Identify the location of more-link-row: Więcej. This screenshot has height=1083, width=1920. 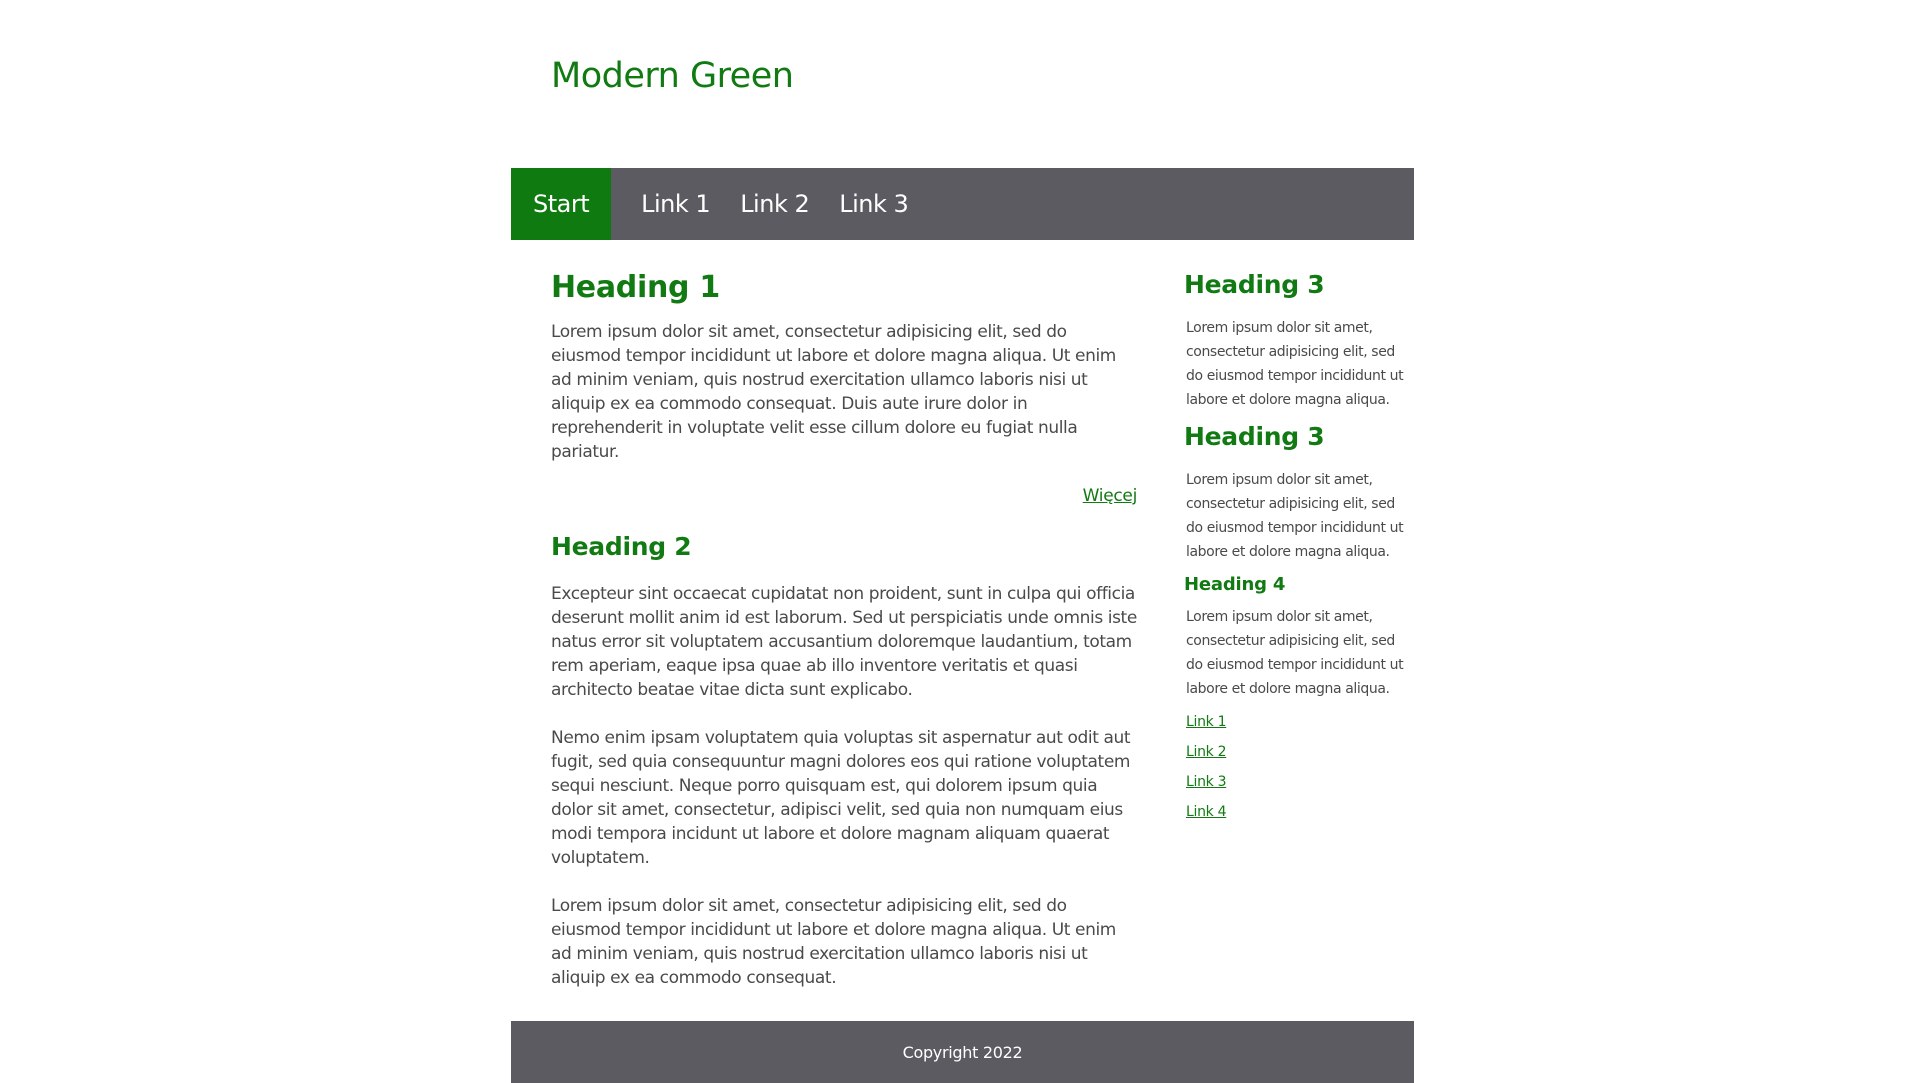
(844, 496).